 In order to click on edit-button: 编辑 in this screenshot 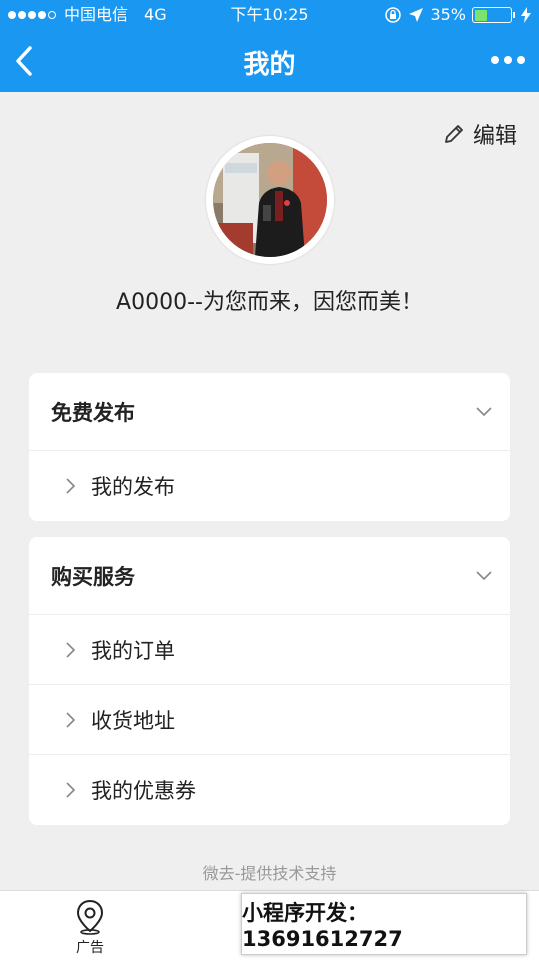, I will do `click(480, 134)`.